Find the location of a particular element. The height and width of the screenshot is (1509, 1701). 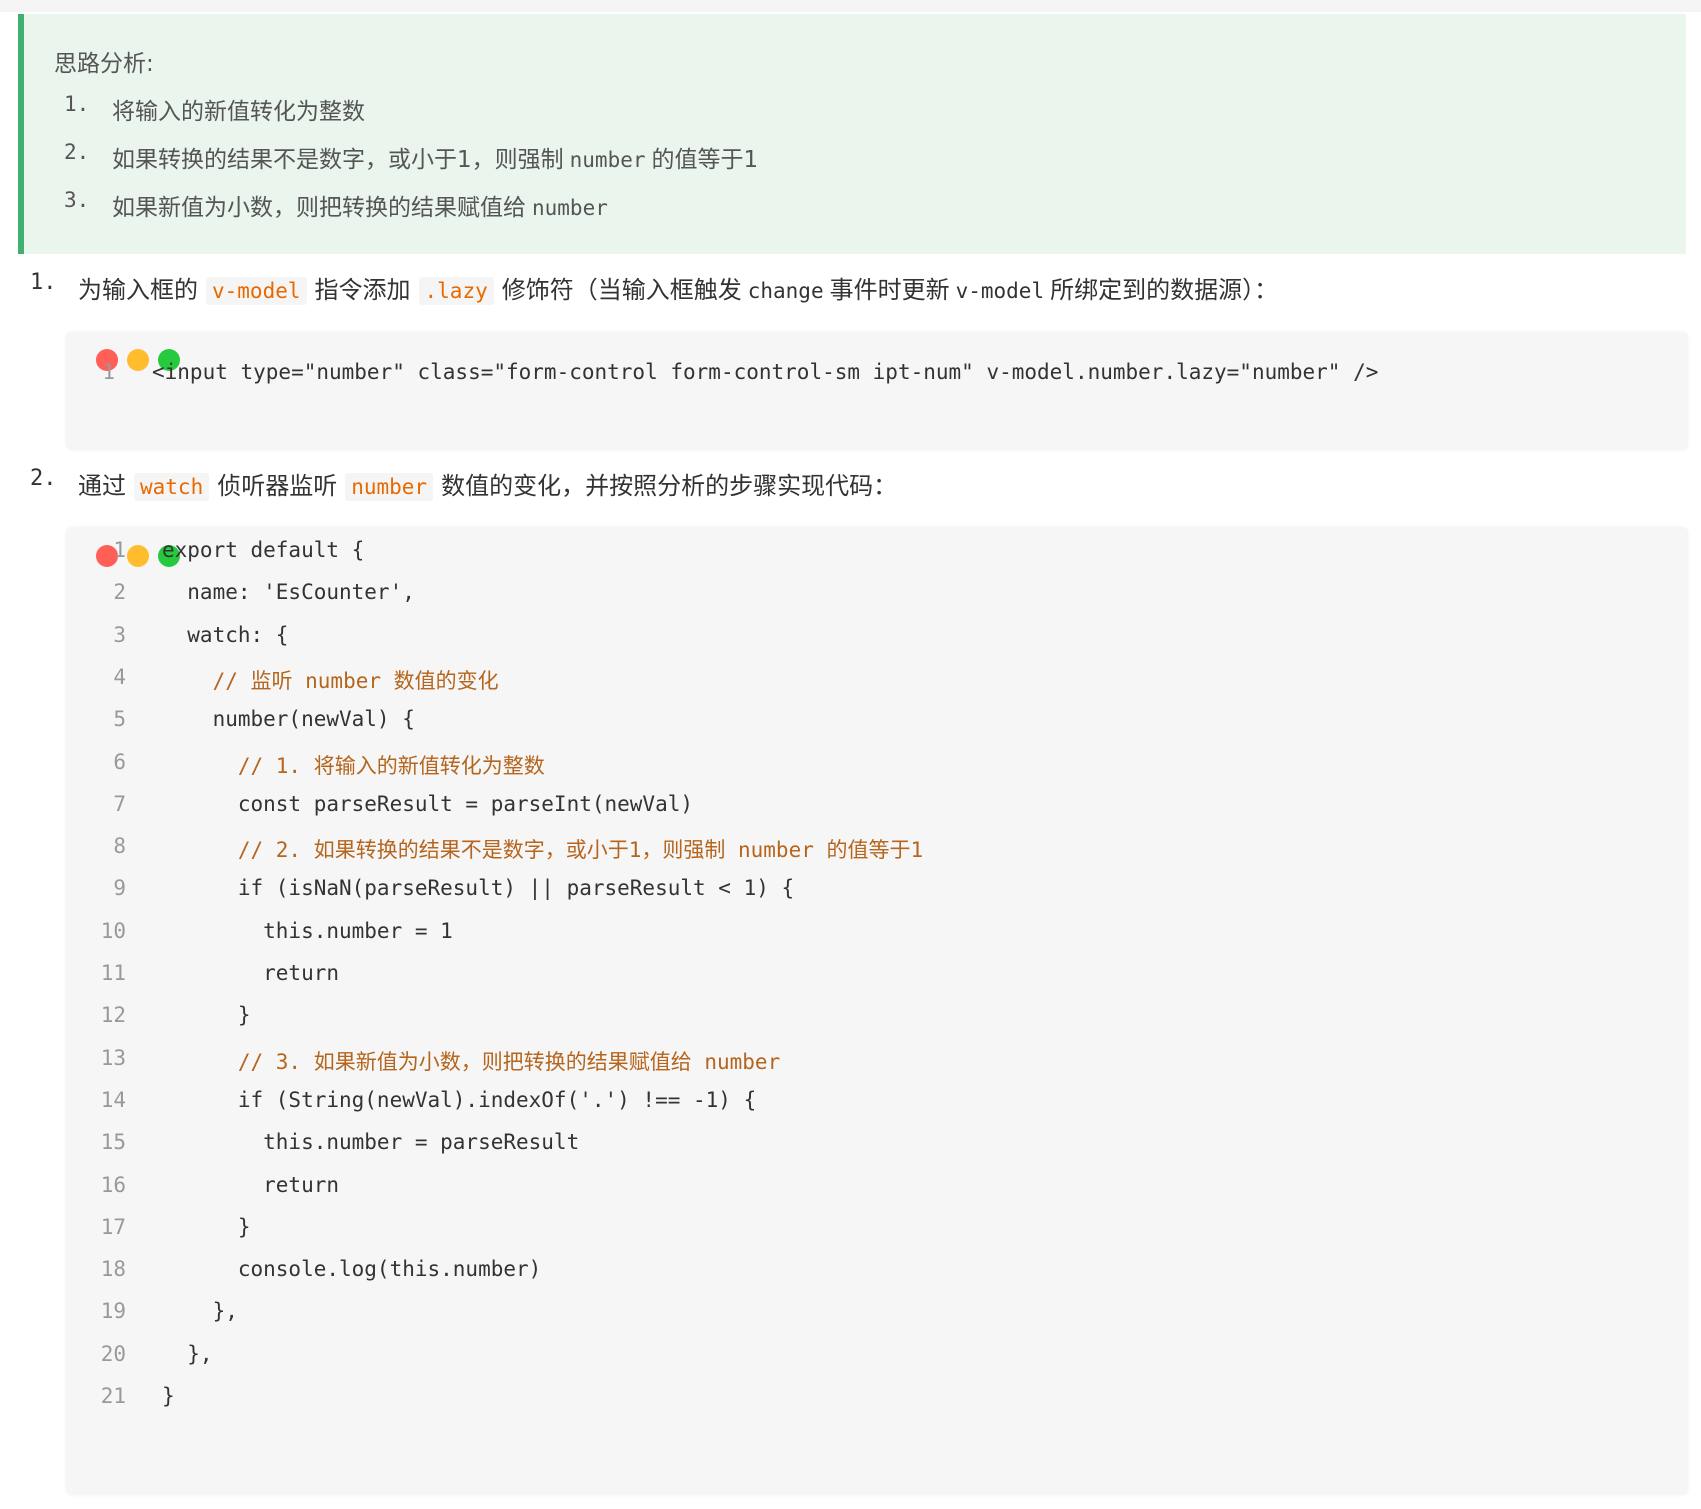

line-number: 2 is located at coordinates (119, 592).